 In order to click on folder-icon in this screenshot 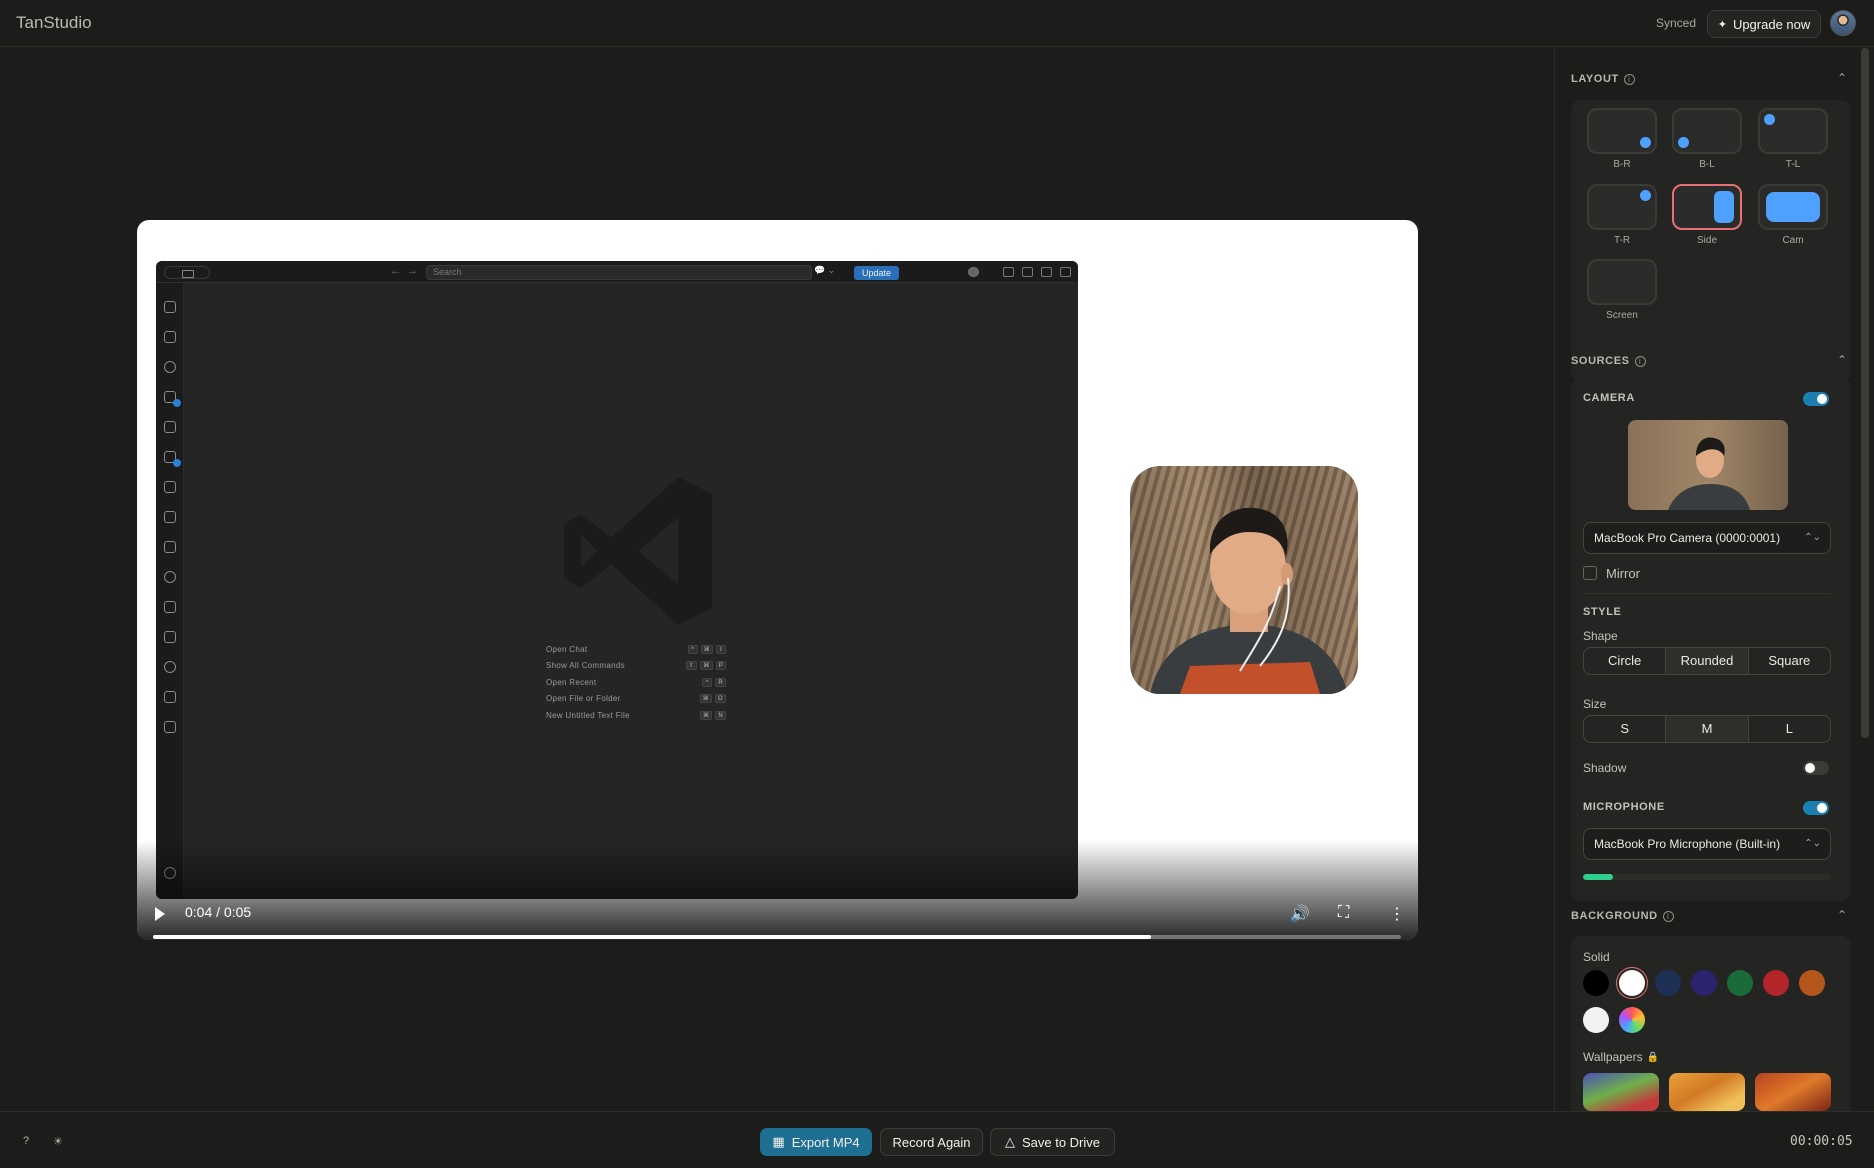, I will do `click(170, 337)`.